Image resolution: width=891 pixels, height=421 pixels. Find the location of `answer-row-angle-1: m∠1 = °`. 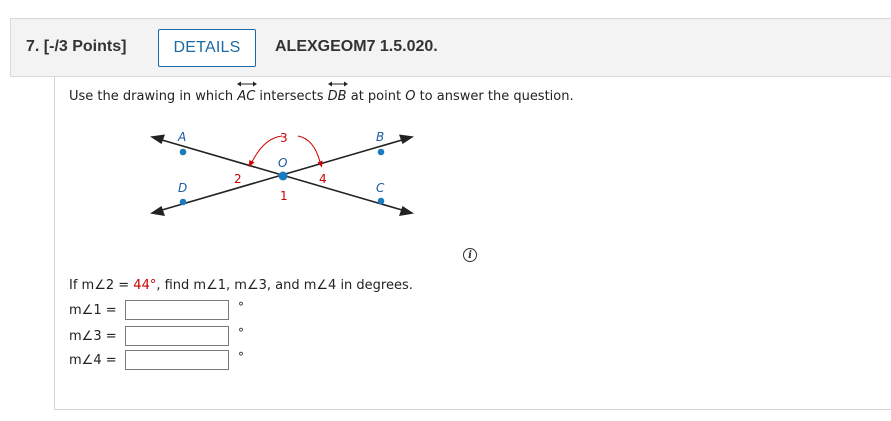

answer-row-angle-1: m∠1 = ° is located at coordinates (156, 310).